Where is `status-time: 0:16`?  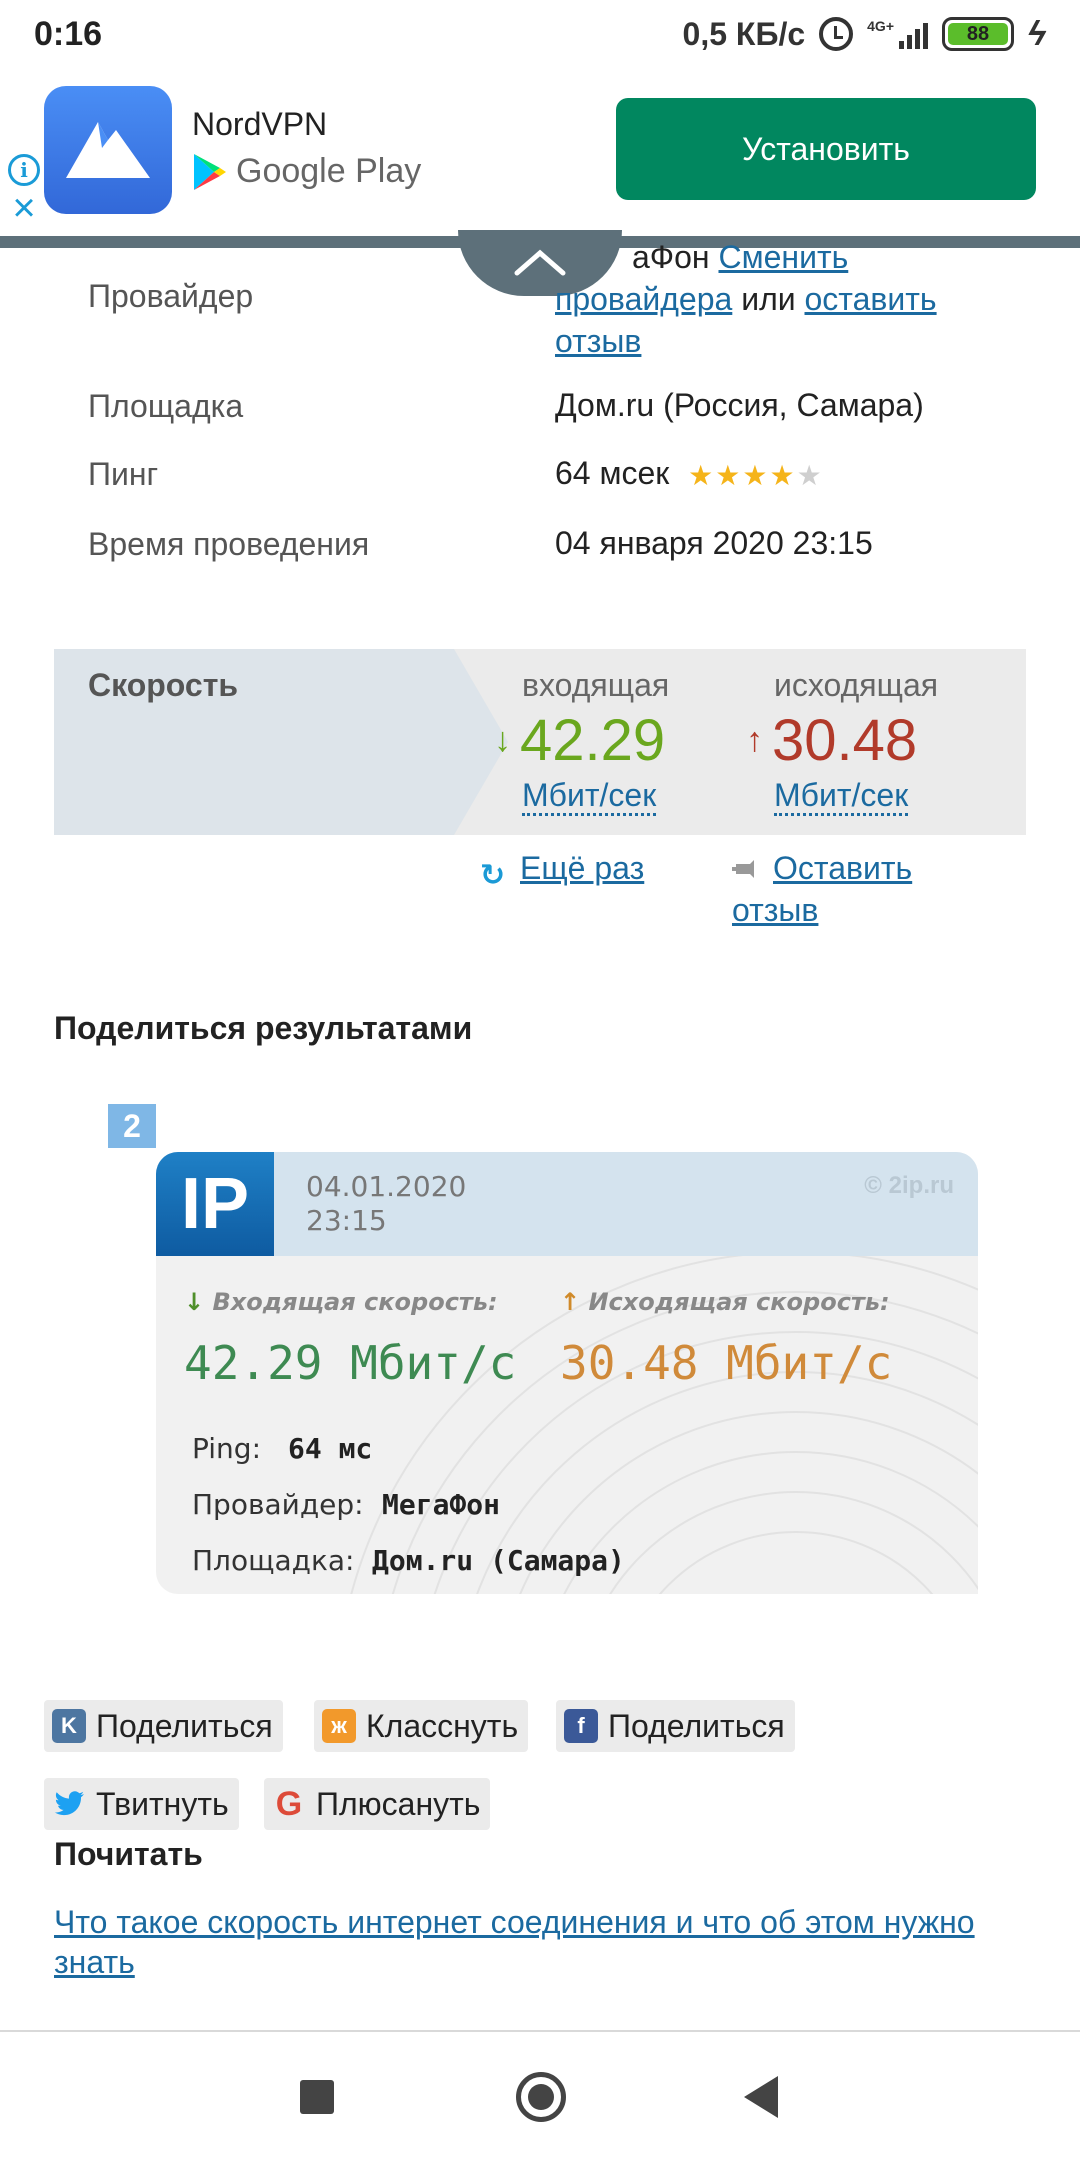 status-time: 0:16 is located at coordinates (68, 33).